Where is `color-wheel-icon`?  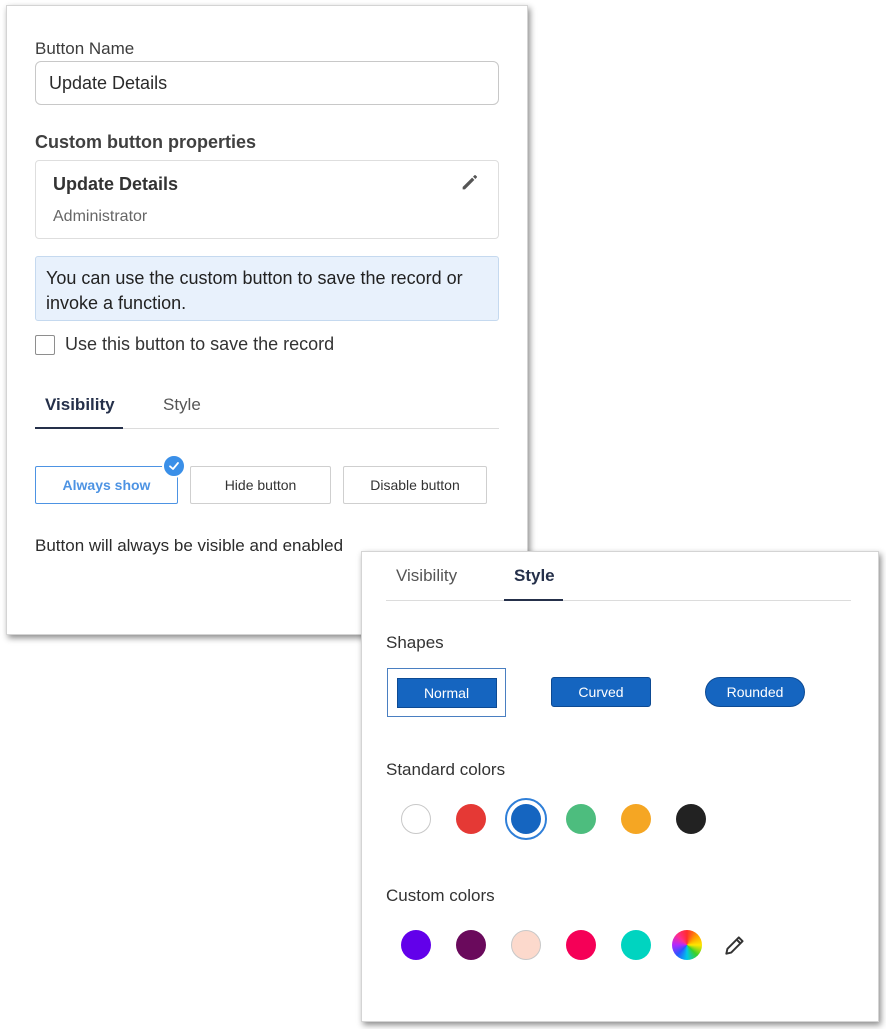
color-wheel-icon is located at coordinates (687, 945).